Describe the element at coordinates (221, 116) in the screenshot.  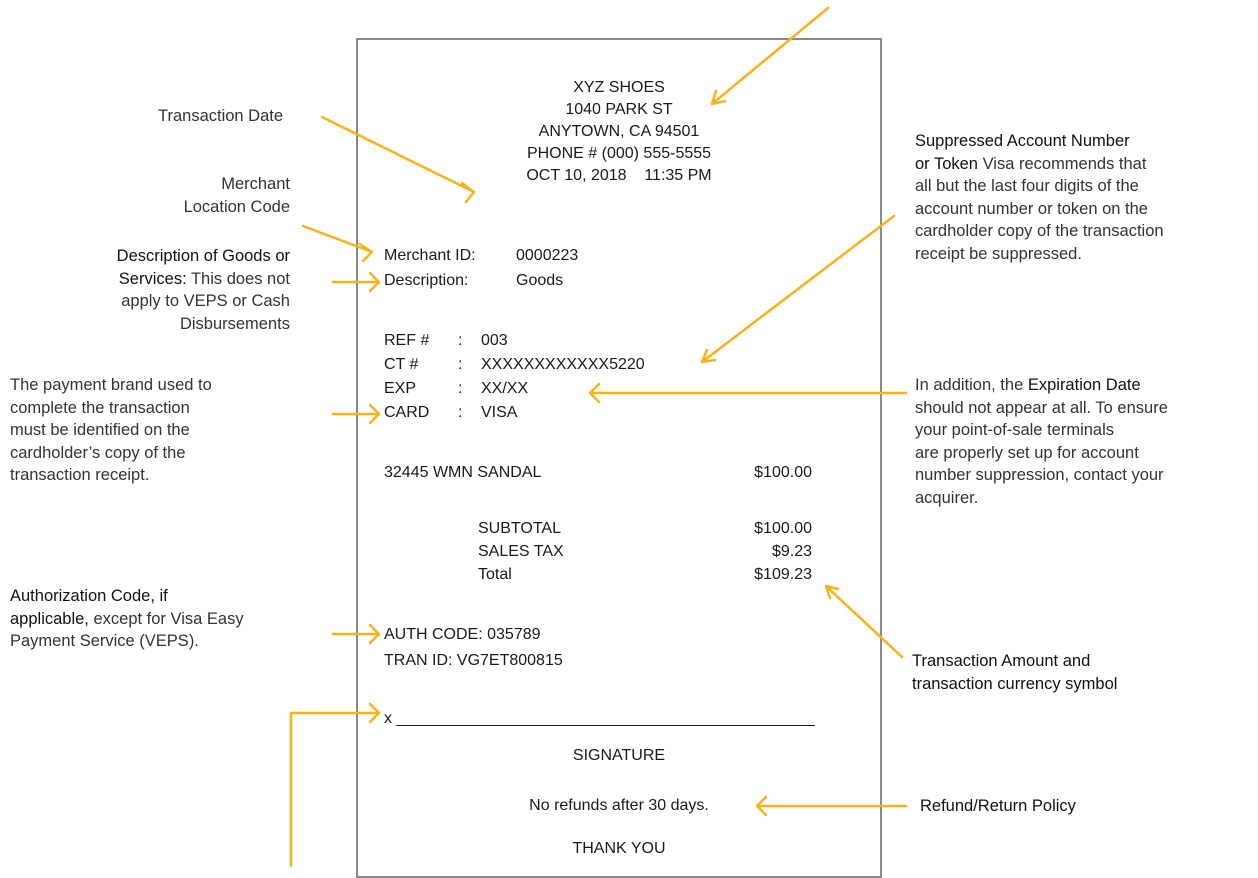
I see `annotation-transaction-date: Transaction Date` at that location.